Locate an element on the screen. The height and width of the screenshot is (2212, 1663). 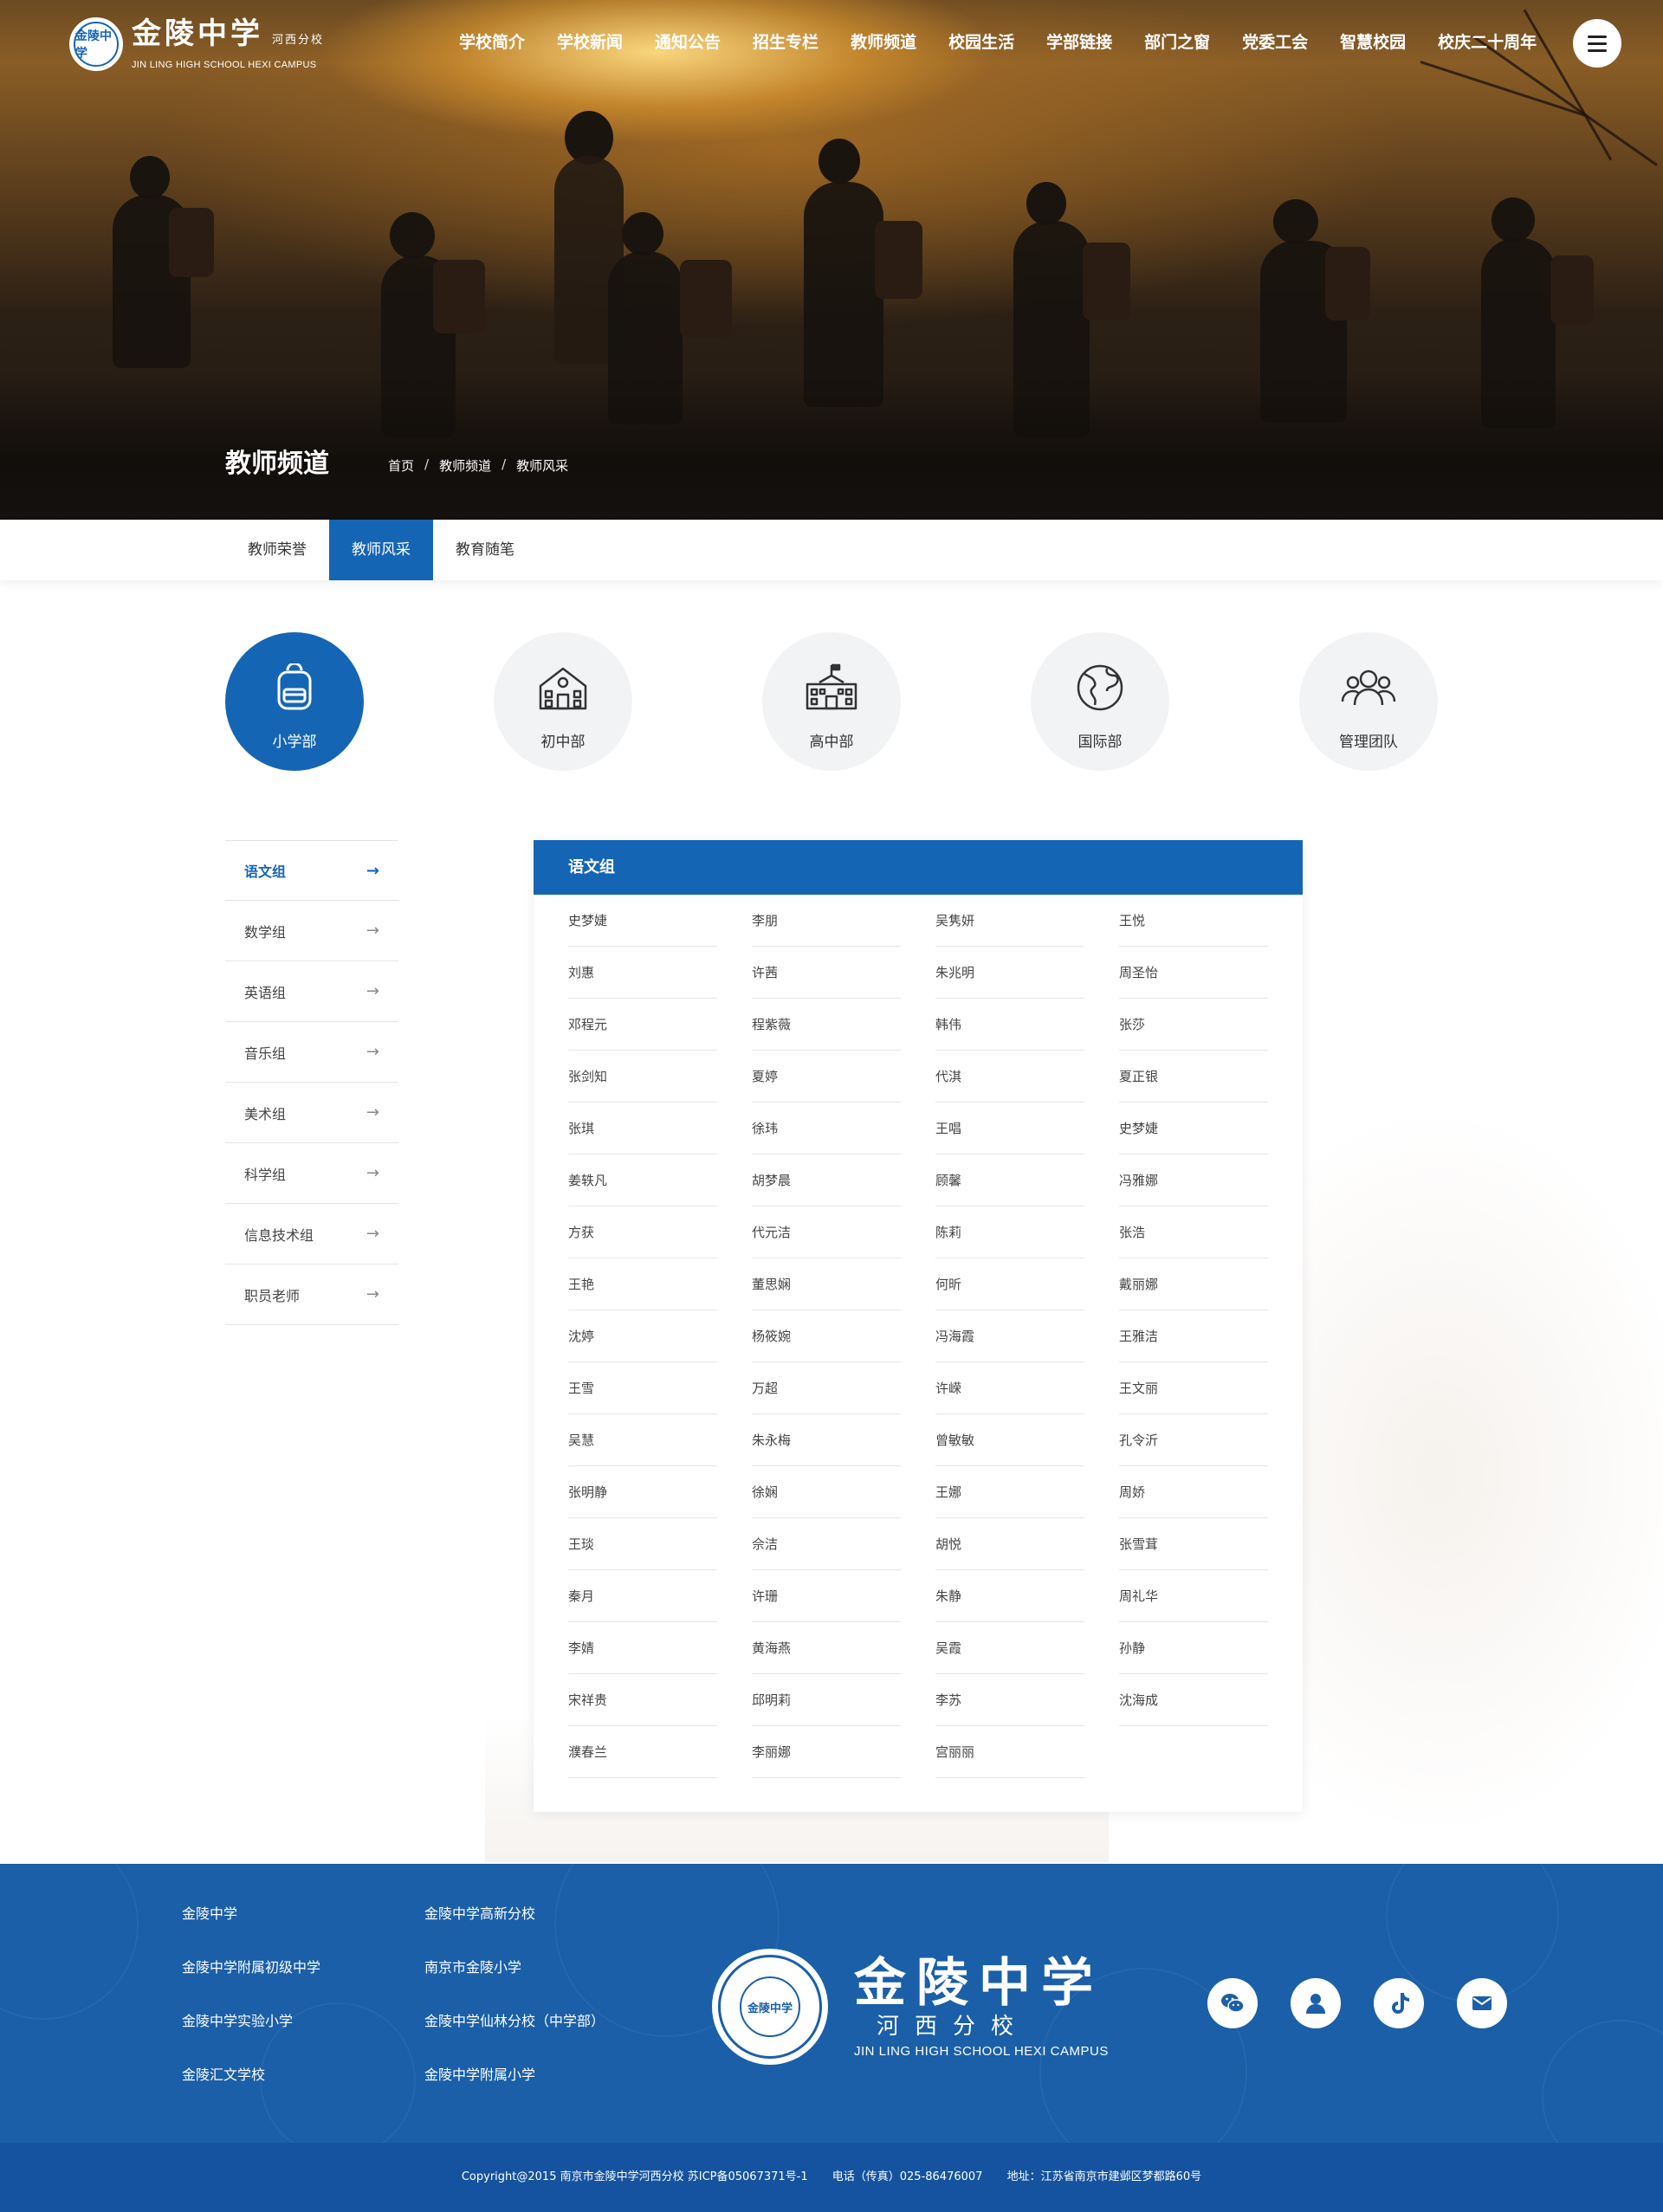
teacher-name: 周礼华 is located at coordinates (1193, 1596).